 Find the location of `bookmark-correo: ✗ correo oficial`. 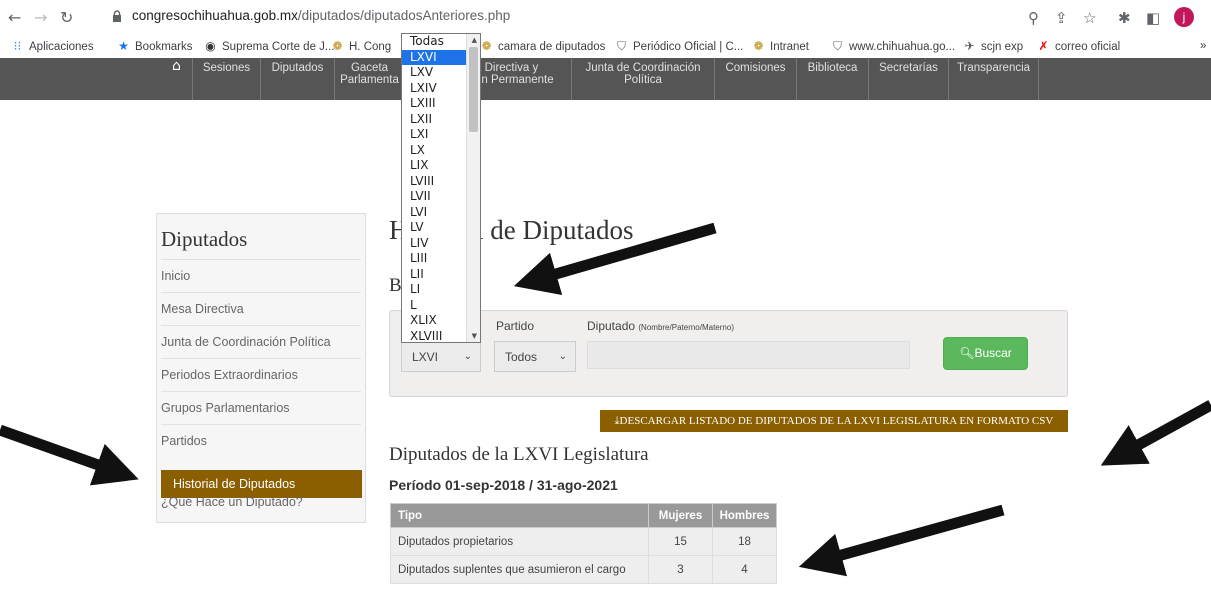

bookmark-correo: ✗ correo oficial is located at coordinates (1078, 46).